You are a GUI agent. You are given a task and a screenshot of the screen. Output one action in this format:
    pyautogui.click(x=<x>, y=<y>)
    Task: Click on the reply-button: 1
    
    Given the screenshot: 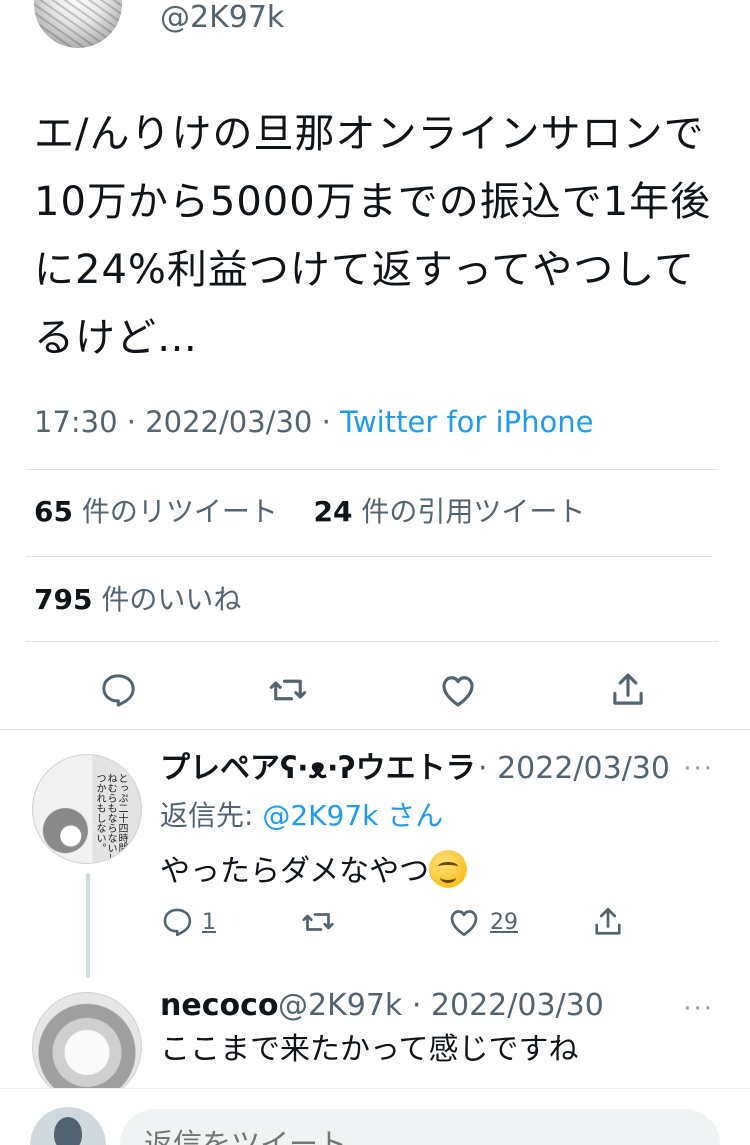 What is the action you would take?
    pyautogui.click(x=188, y=922)
    